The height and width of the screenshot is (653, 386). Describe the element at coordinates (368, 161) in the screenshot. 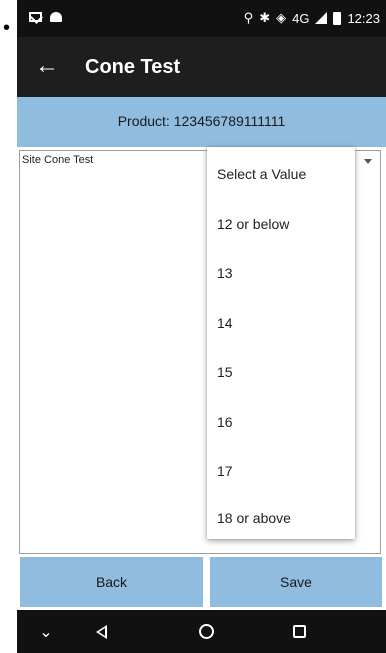

I see `spinner-dropdown-arrow-icon` at that location.